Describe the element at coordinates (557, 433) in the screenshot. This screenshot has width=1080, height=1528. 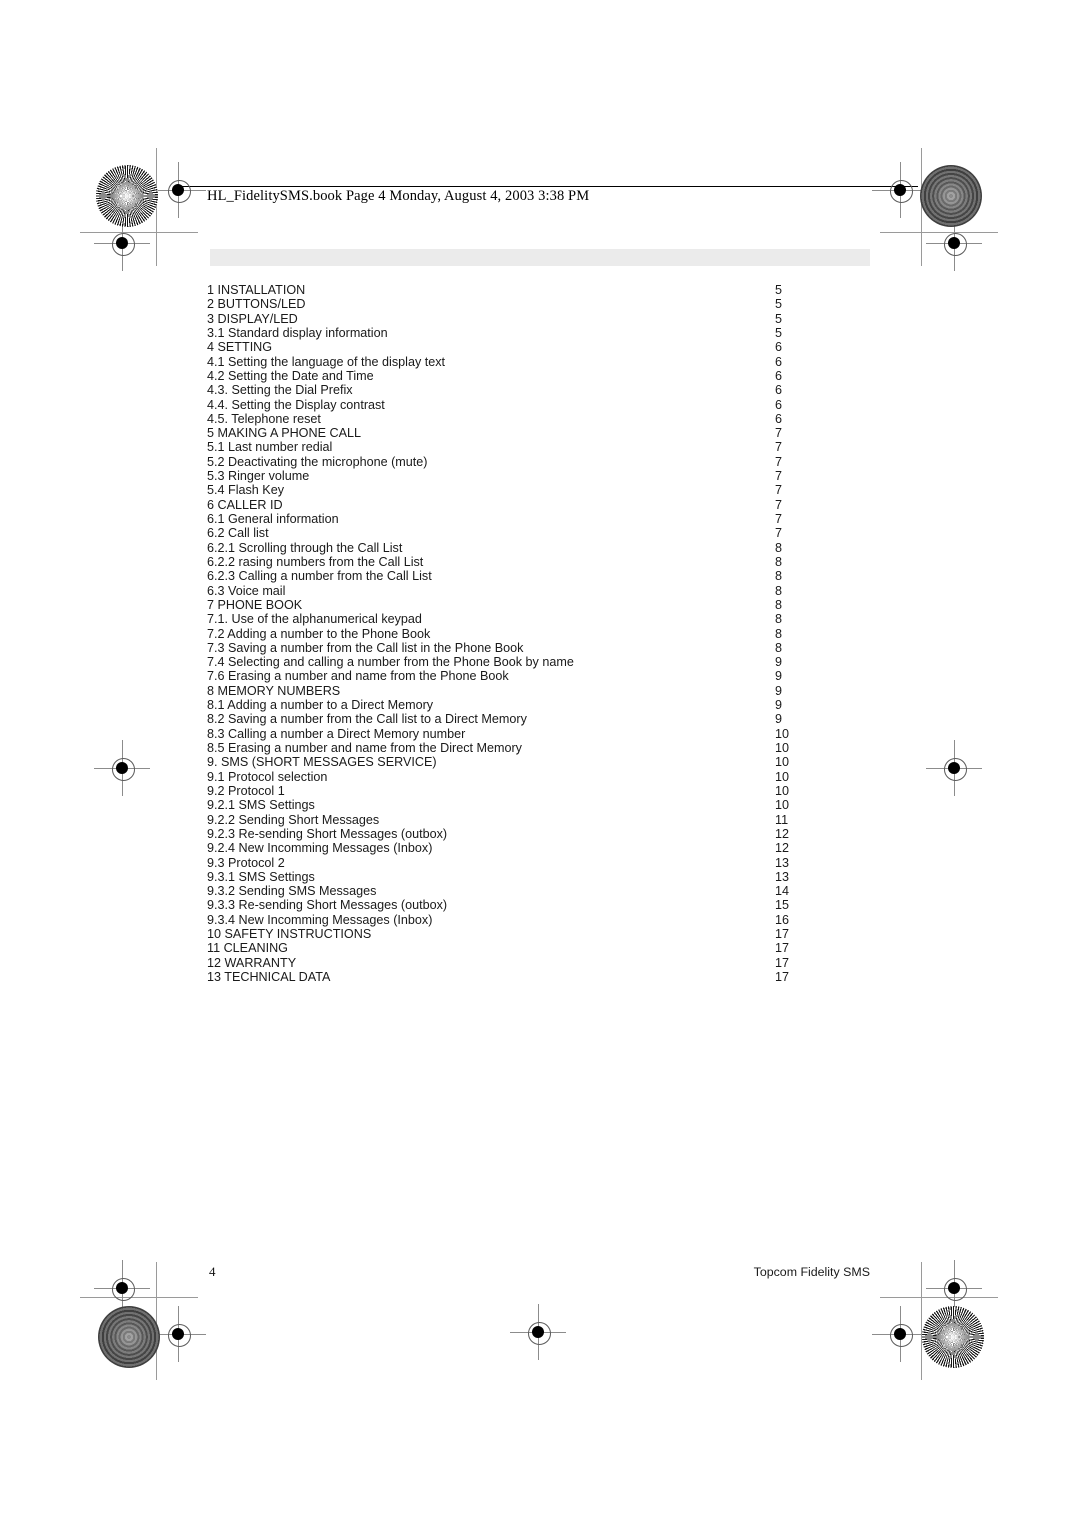
I see `toc-entry: 5 MAKING A PHONE CALL 7` at that location.